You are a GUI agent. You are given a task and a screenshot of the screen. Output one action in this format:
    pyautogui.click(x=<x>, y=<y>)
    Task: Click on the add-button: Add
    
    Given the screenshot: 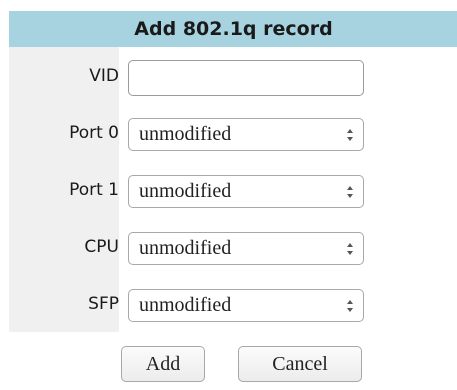 What is the action you would take?
    pyautogui.click(x=163, y=364)
    